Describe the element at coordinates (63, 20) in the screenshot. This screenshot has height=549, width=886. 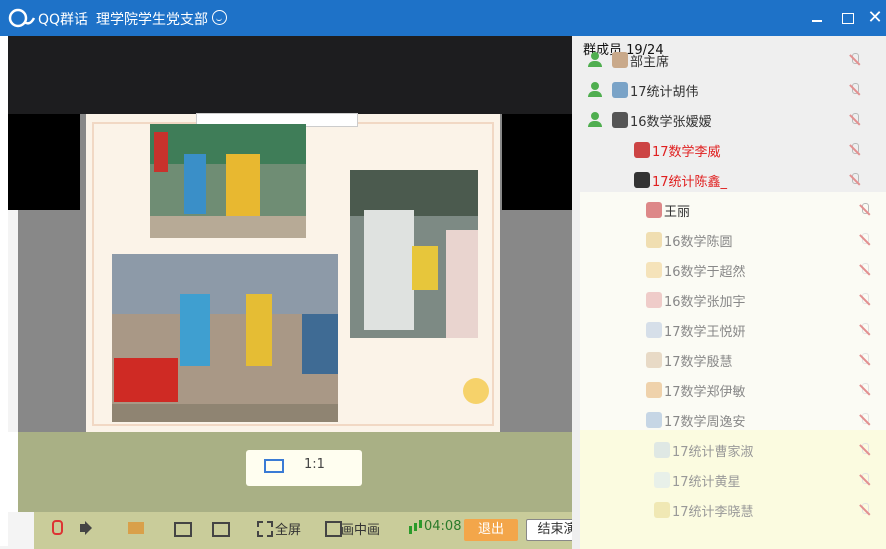
I see `app-name: QQ群话` at that location.